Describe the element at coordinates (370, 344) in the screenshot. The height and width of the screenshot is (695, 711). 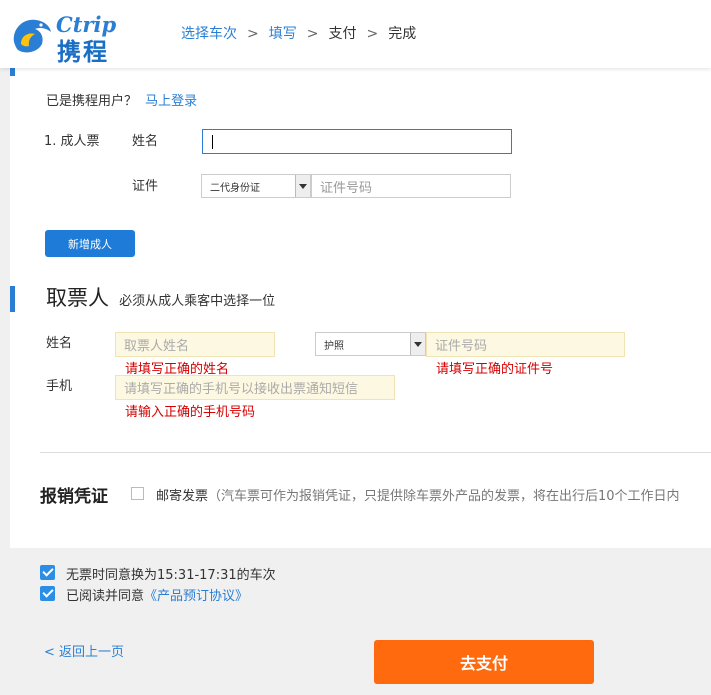
I see `collector-id-type-select: 护照` at that location.